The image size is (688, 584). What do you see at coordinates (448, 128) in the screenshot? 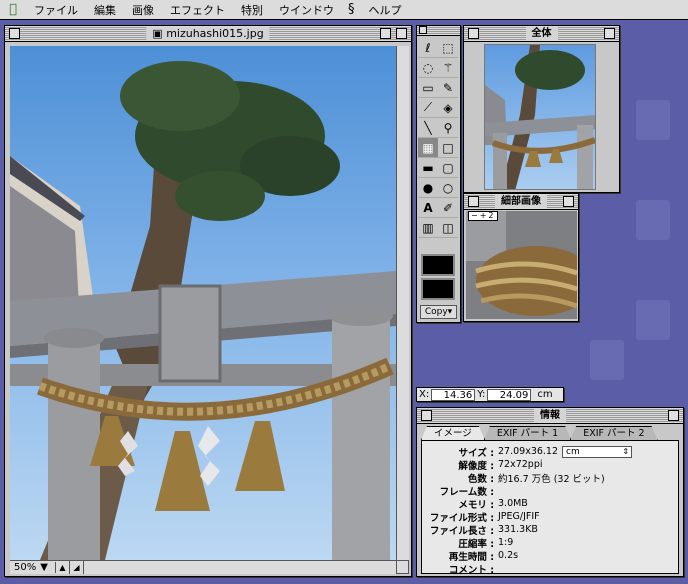
I see `magnifier-icon: ⚲` at bounding box center [448, 128].